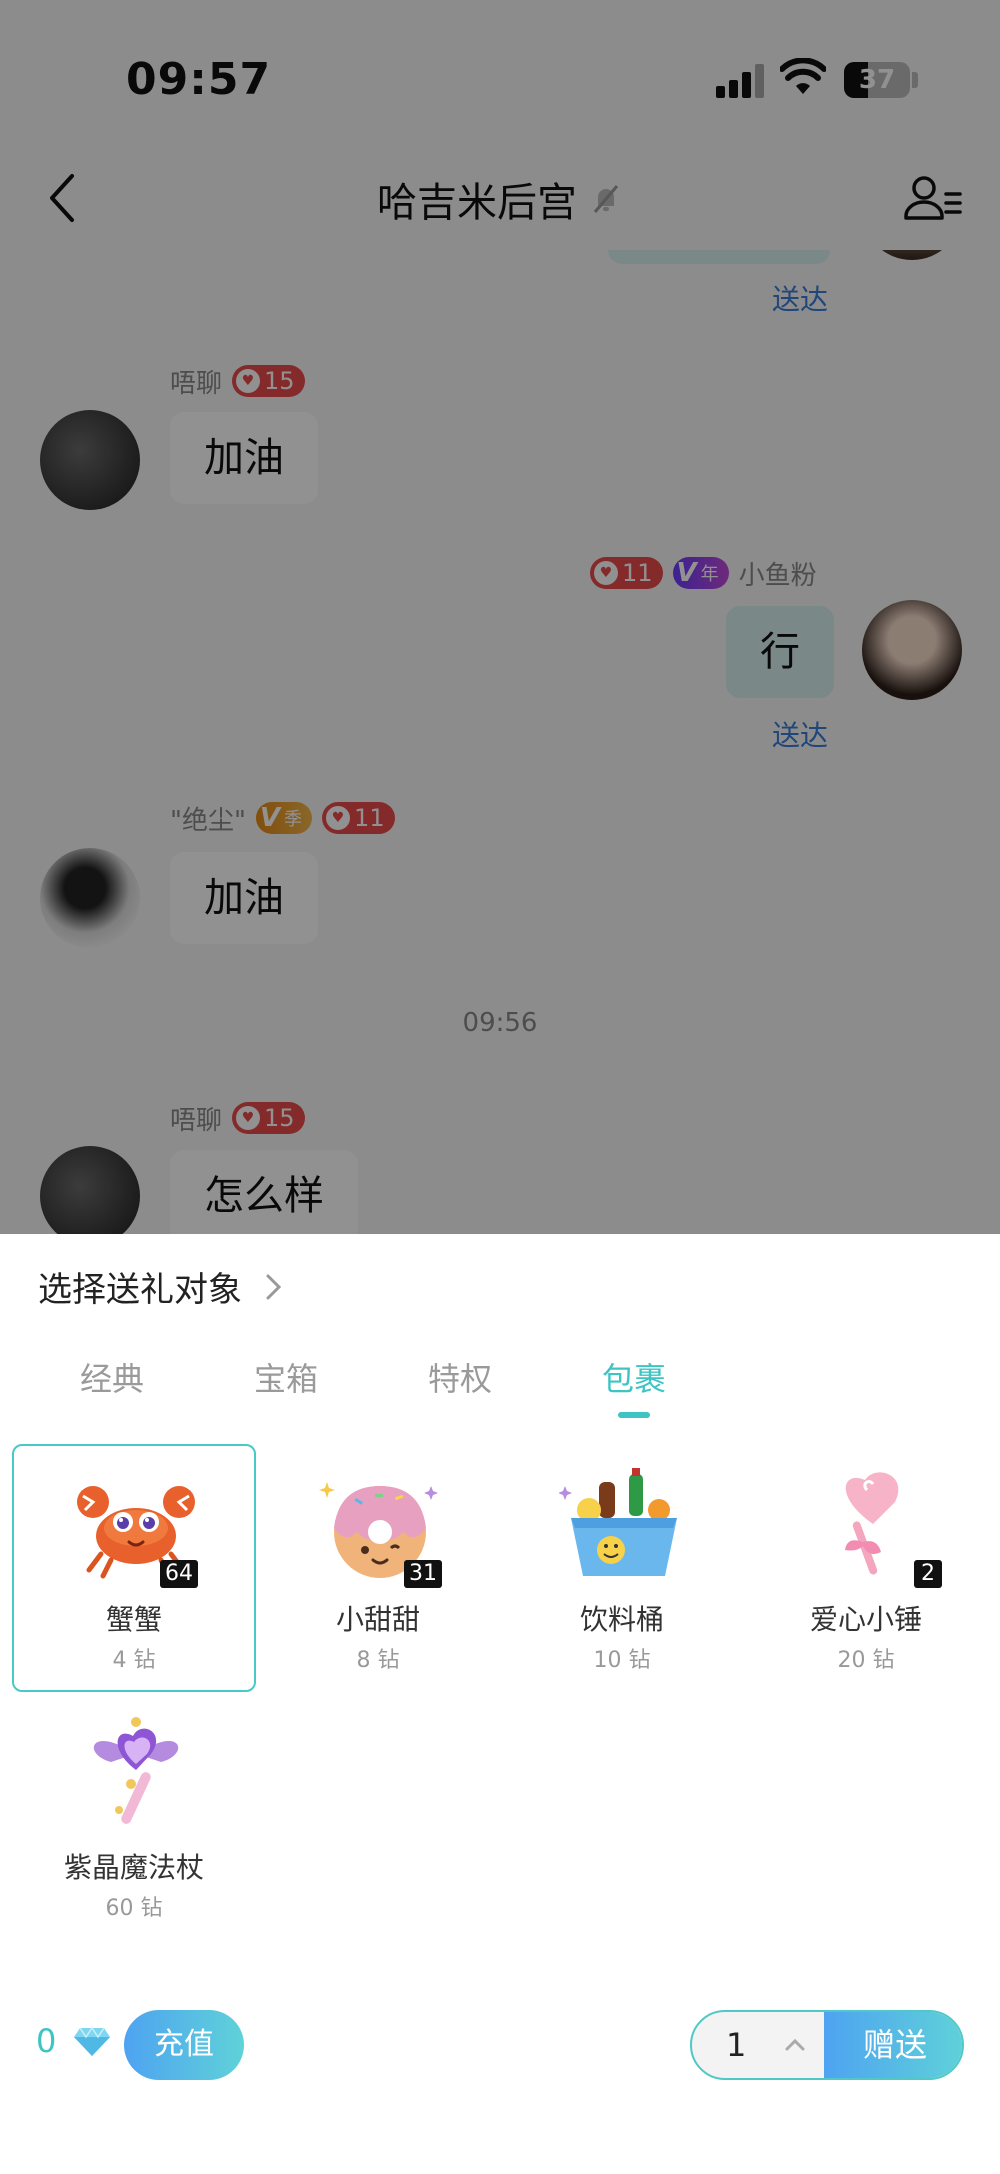 The width and height of the screenshot is (1000, 2174). Describe the element at coordinates (795, 2045) in the screenshot. I see `chevron-up-icon` at that location.